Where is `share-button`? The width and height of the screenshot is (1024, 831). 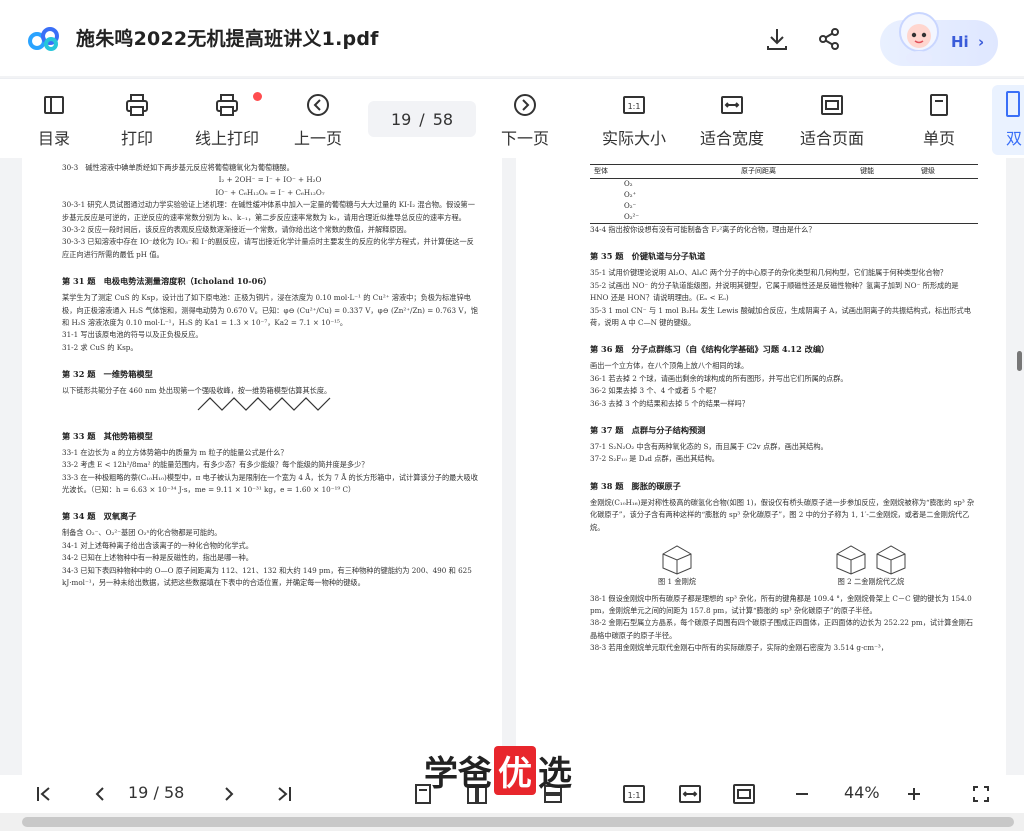
share-button is located at coordinates (829, 39).